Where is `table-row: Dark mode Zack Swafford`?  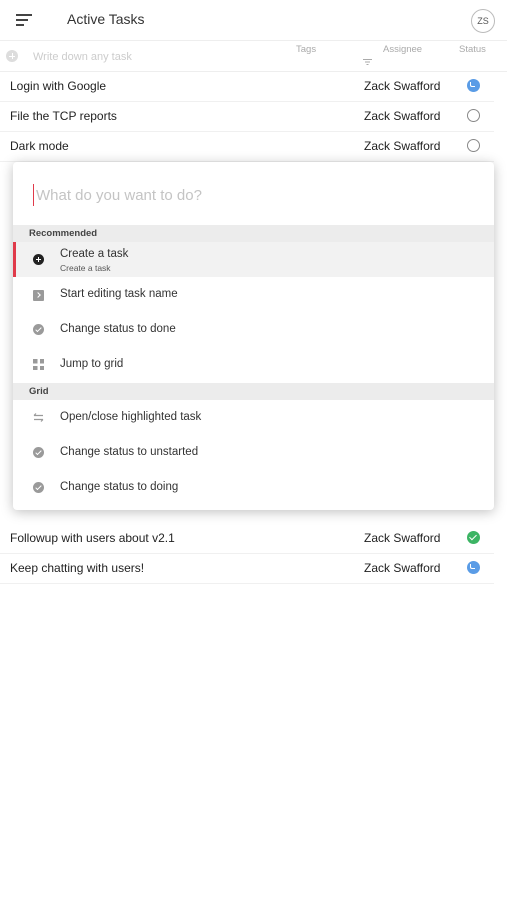 table-row: Dark mode Zack Swafford is located at coordinates (247, 146).